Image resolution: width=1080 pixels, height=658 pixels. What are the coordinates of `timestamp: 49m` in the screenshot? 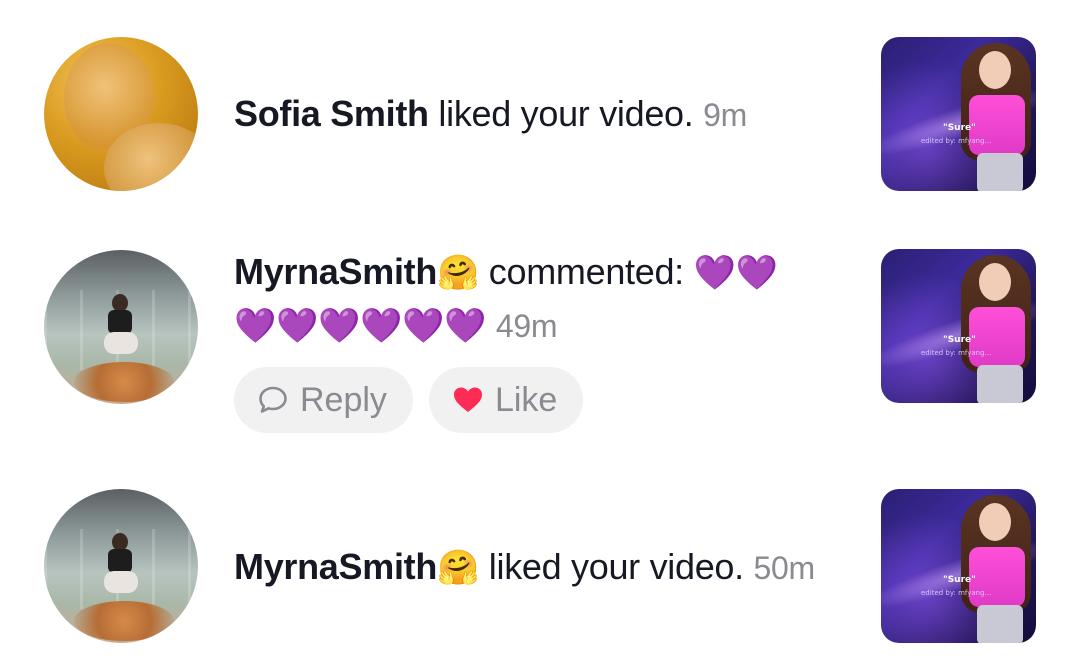 It's located at (526, 326).